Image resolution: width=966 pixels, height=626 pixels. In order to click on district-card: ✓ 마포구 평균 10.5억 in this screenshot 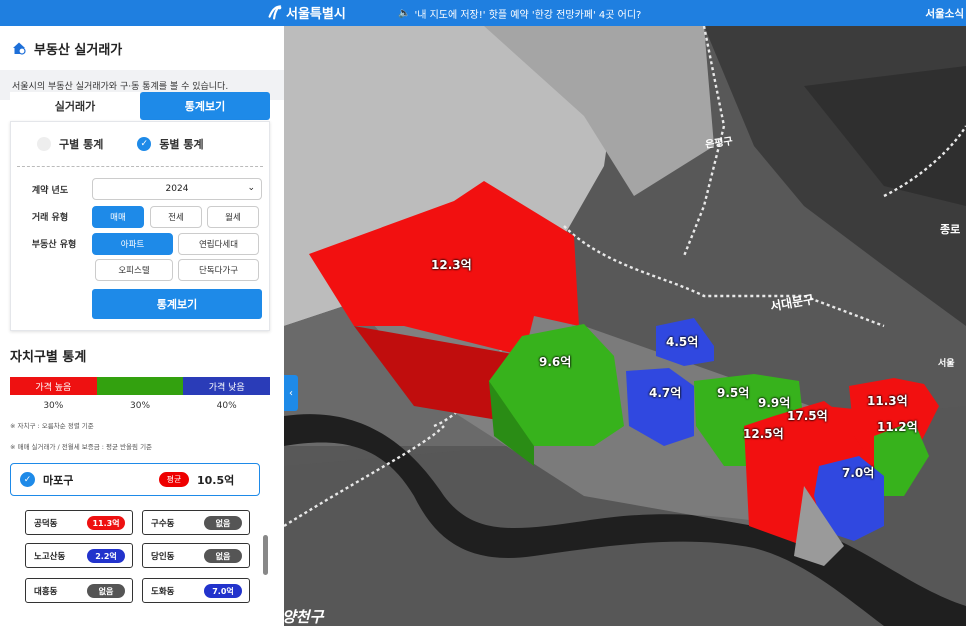, I will do `click(135, 479)`.